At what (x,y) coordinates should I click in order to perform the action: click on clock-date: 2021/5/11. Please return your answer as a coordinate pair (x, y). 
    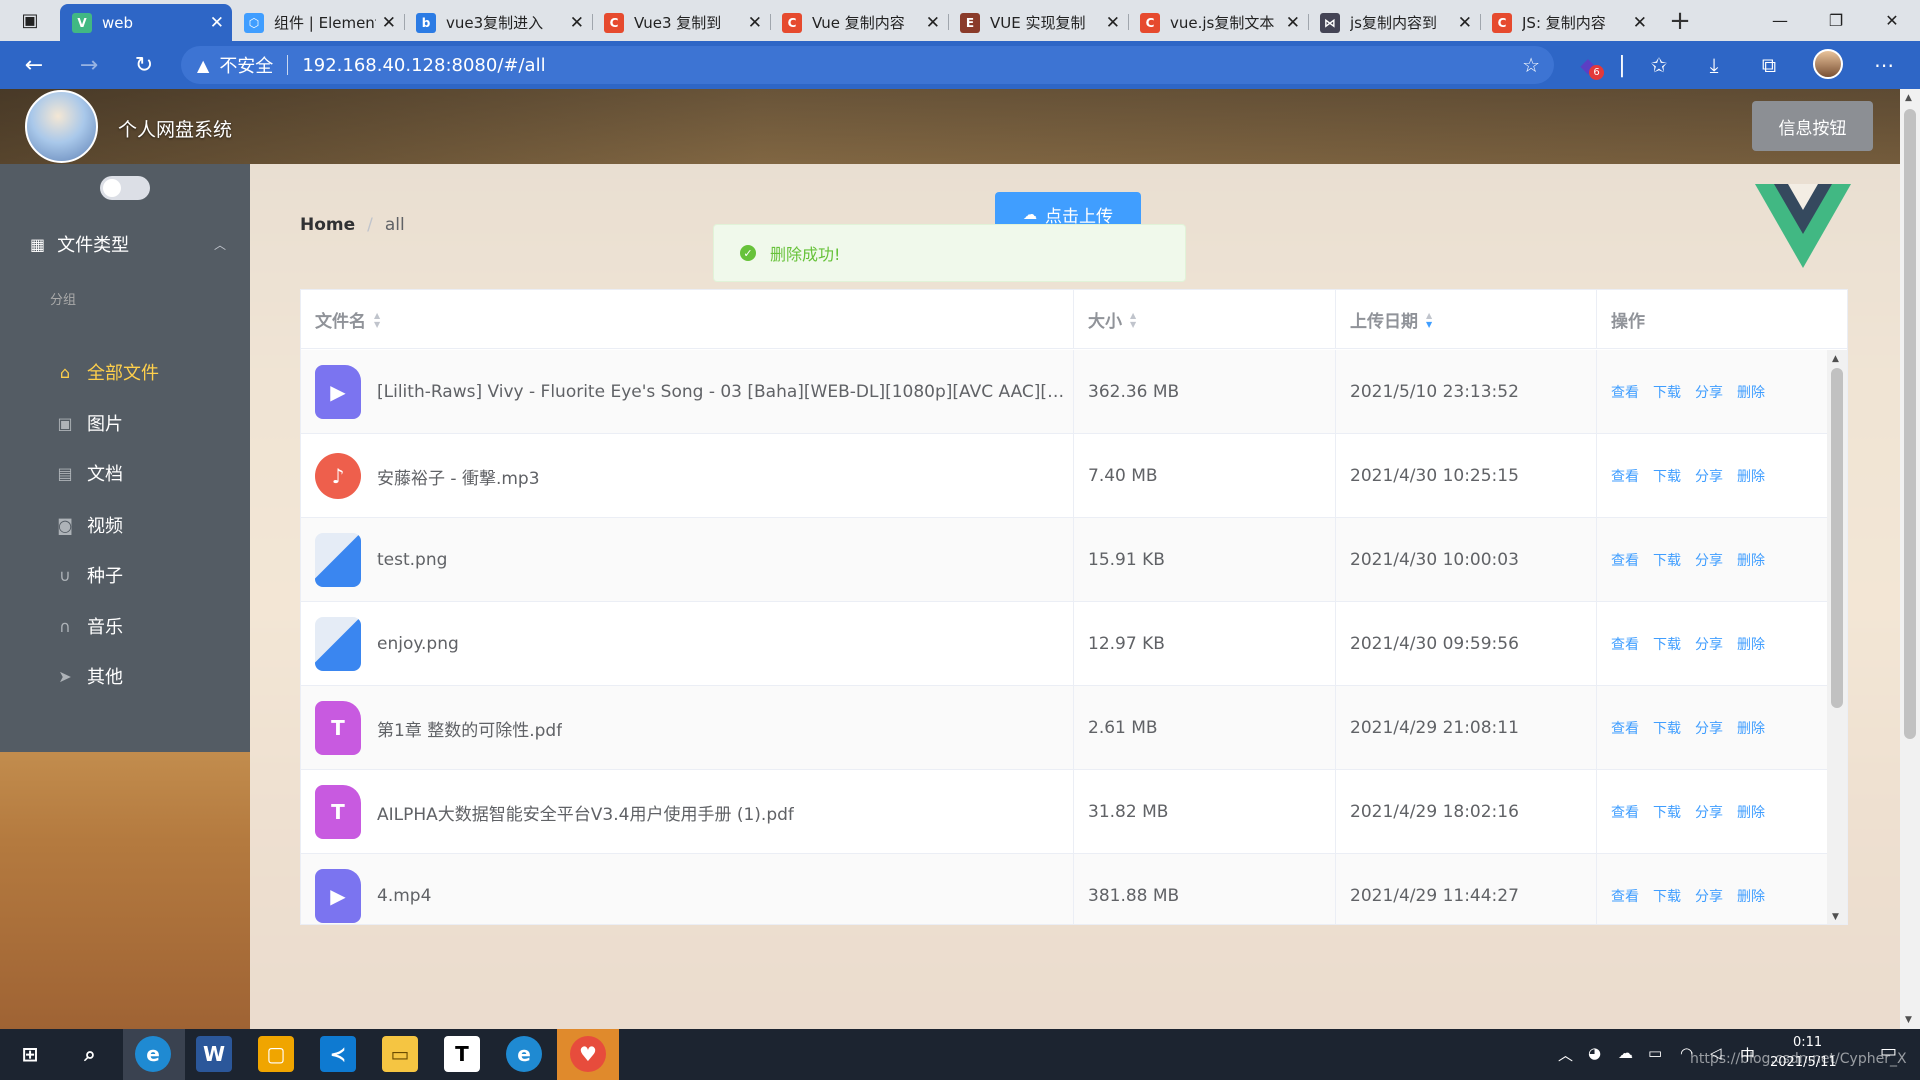
    Looking at the image, I should click on (1803, 1062).